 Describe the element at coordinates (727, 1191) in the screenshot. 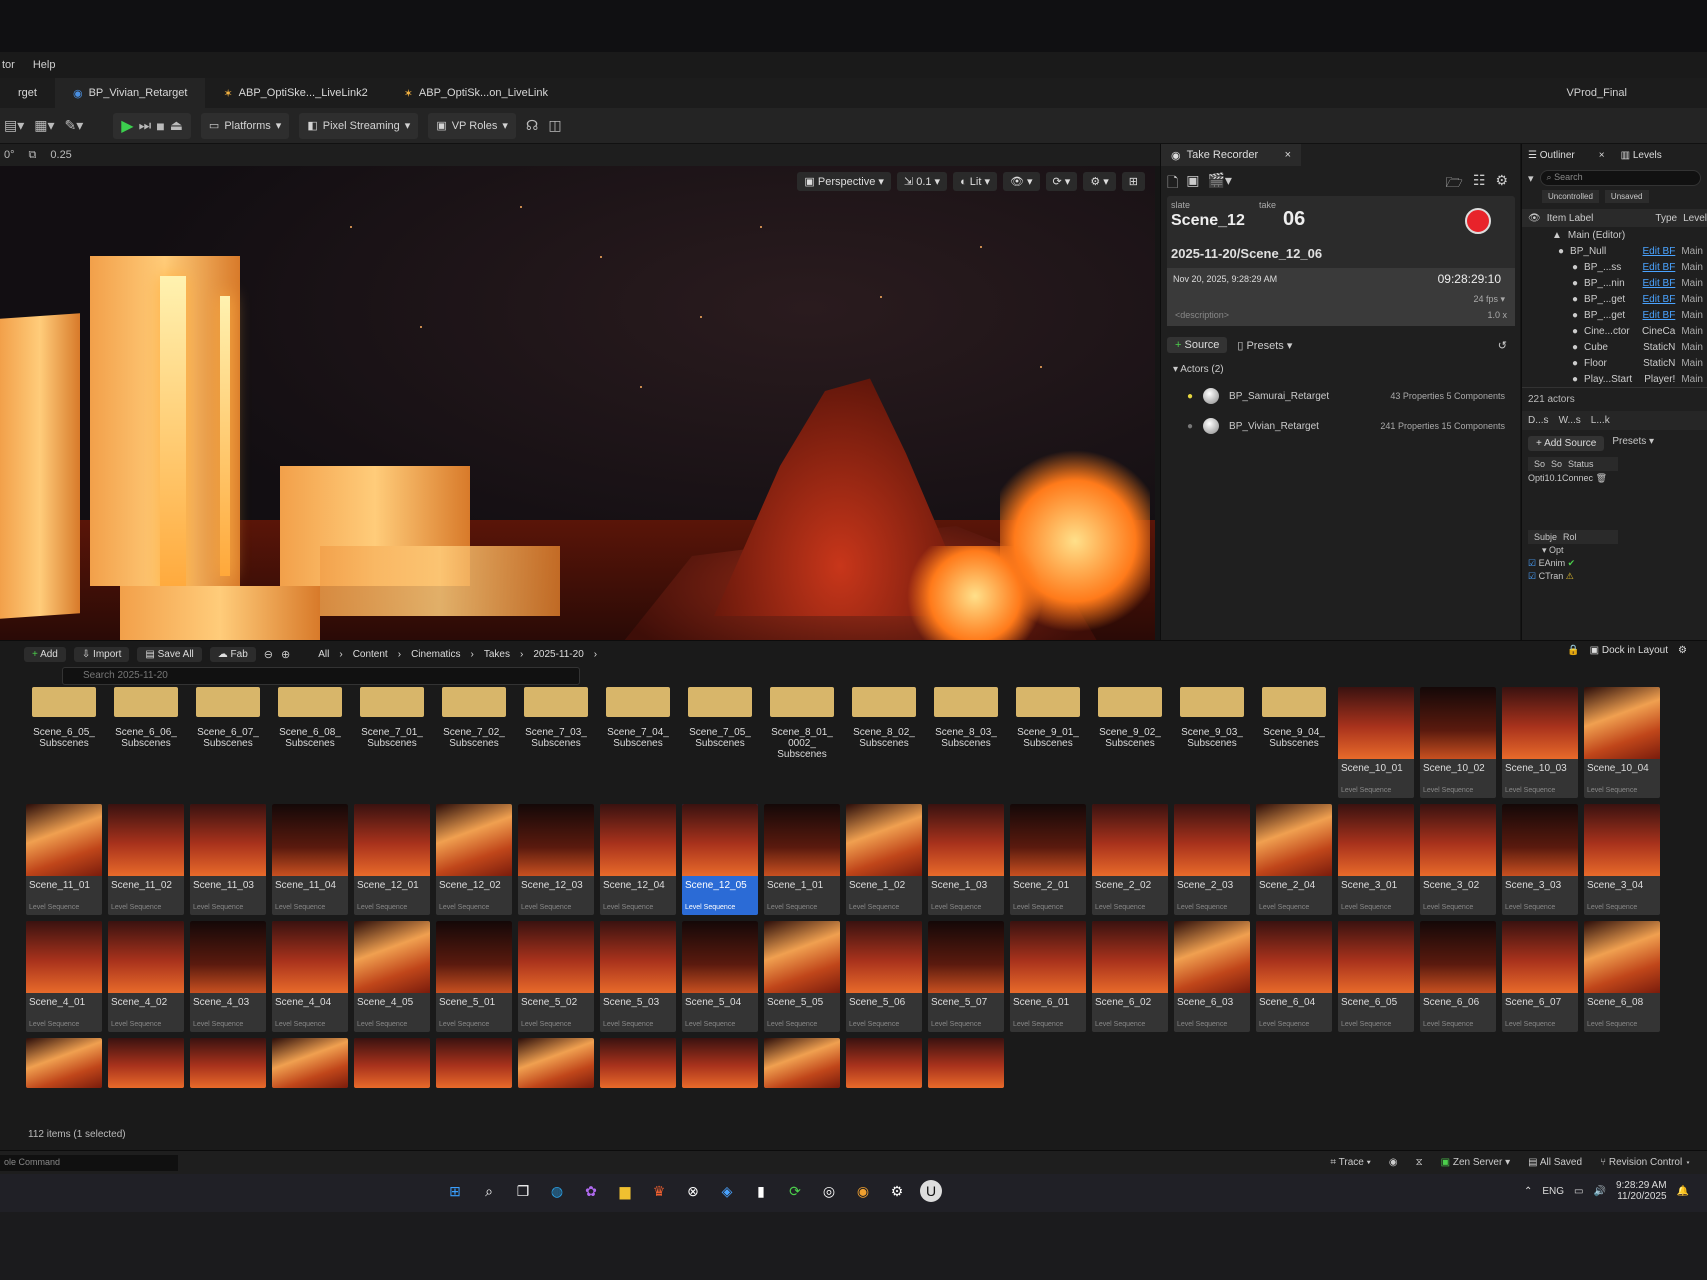

I see `app-icon: ◈` at that location.